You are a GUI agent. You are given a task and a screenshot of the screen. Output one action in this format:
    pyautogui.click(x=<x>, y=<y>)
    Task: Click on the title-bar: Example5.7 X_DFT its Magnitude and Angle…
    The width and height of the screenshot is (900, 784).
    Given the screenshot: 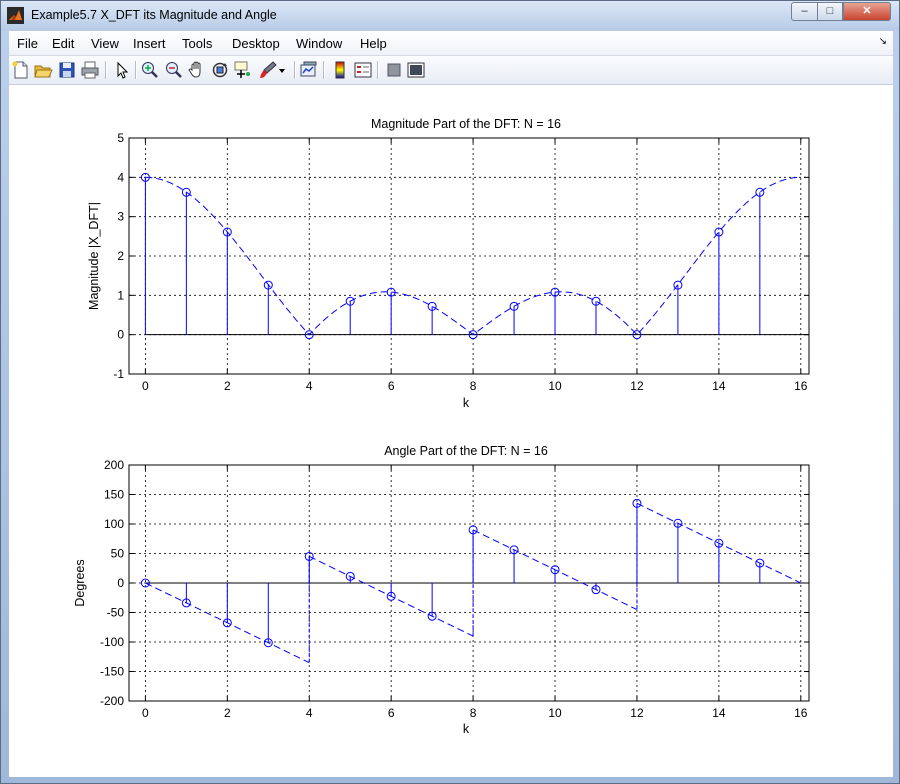 What is the action you would take?
    pyautogui.click(x=450, y=16)
    